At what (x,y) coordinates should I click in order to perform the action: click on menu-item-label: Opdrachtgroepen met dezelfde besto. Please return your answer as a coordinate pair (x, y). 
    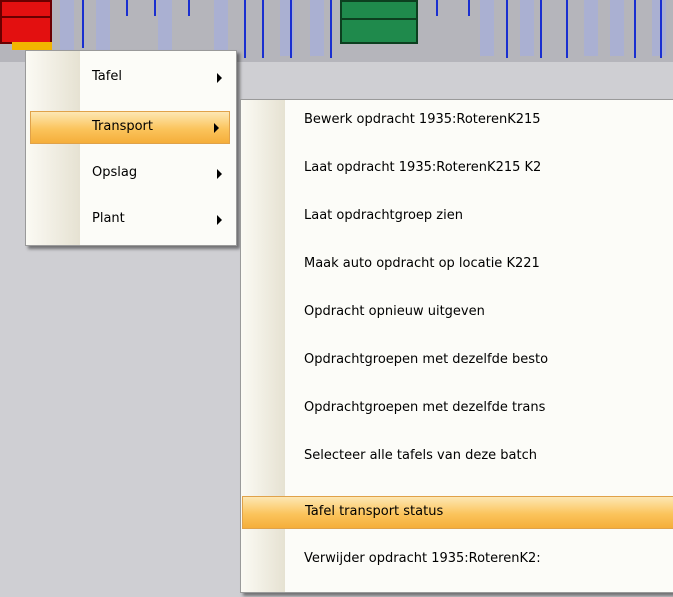
    Looking at the image, I should click on (426, 359).